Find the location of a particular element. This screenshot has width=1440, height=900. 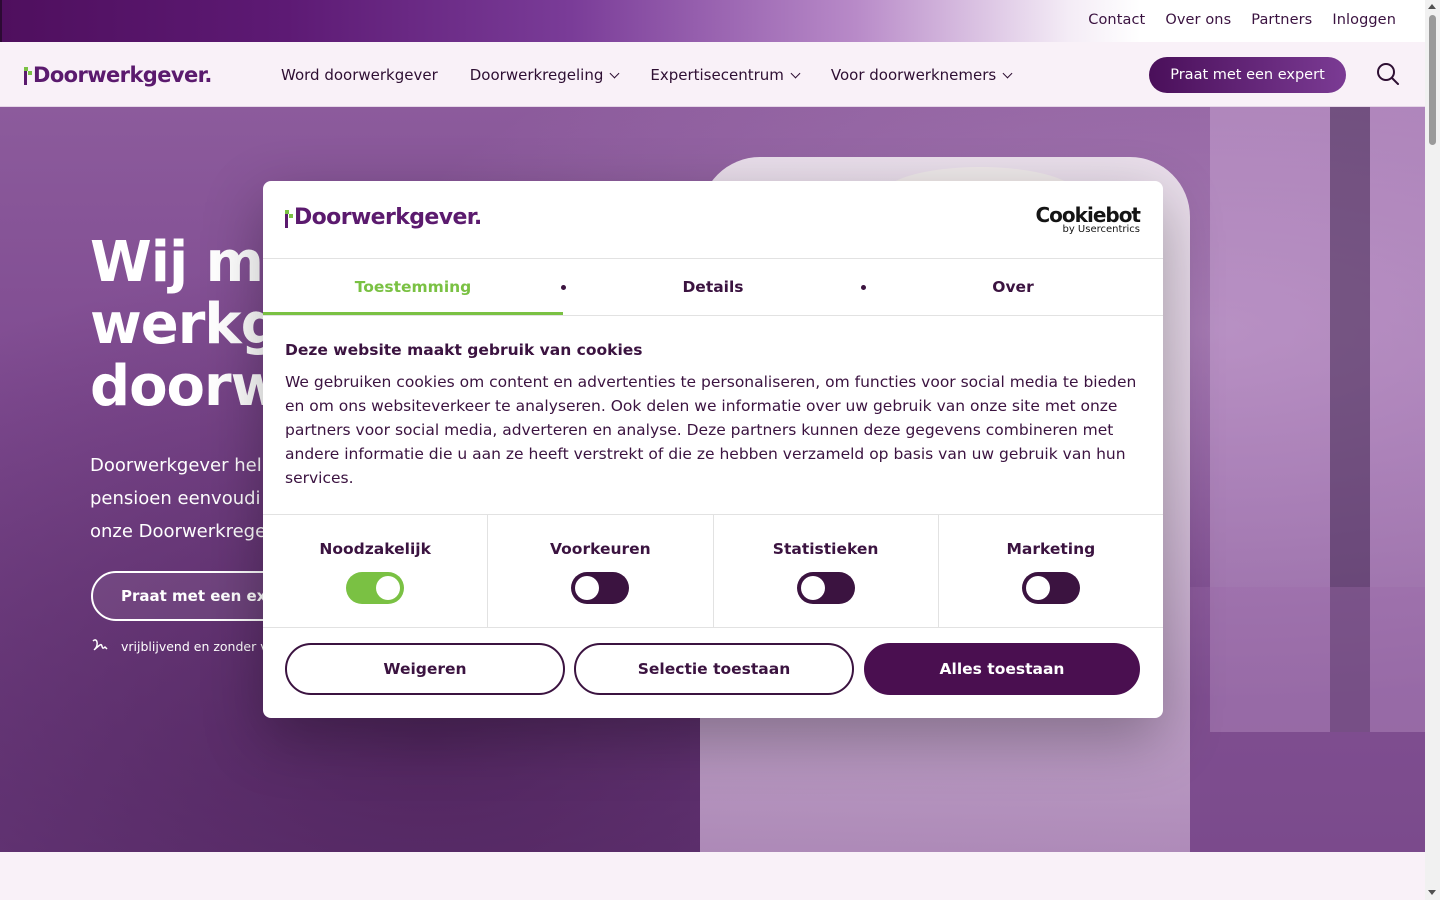

nav-item-word-doorwerkgever: Word doorwerkgever is located at coordinates (359, 75).